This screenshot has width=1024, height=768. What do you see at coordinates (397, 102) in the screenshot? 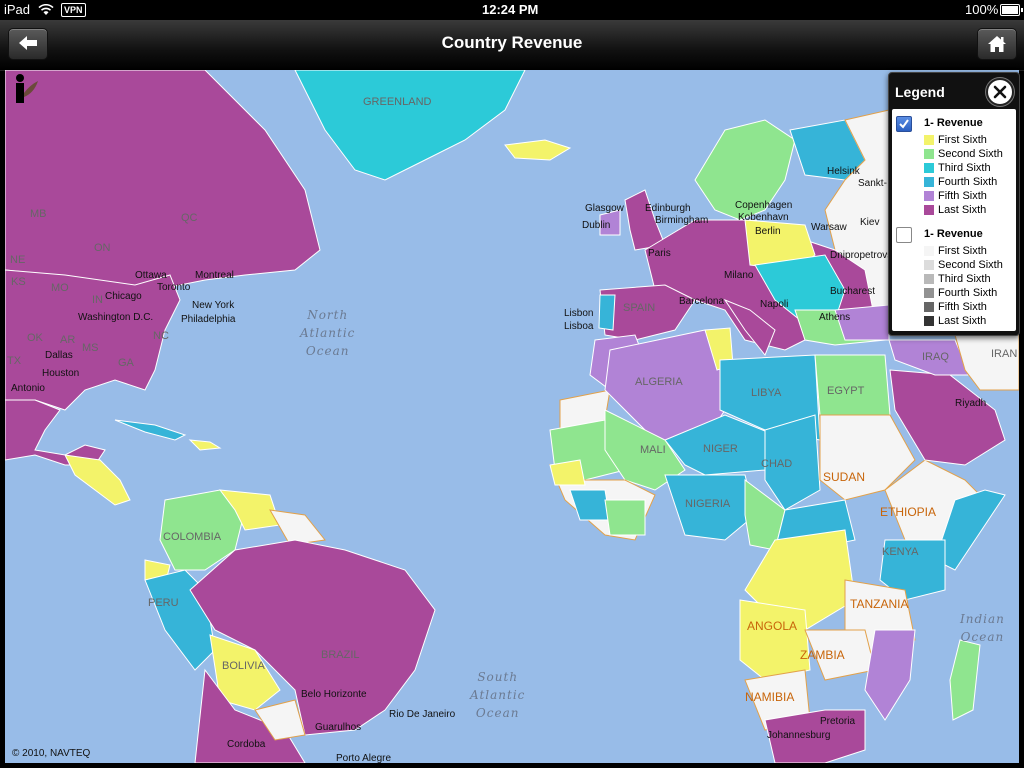
I see `country-label-greenland: GREENLAND` at bounding box center [397, 102].